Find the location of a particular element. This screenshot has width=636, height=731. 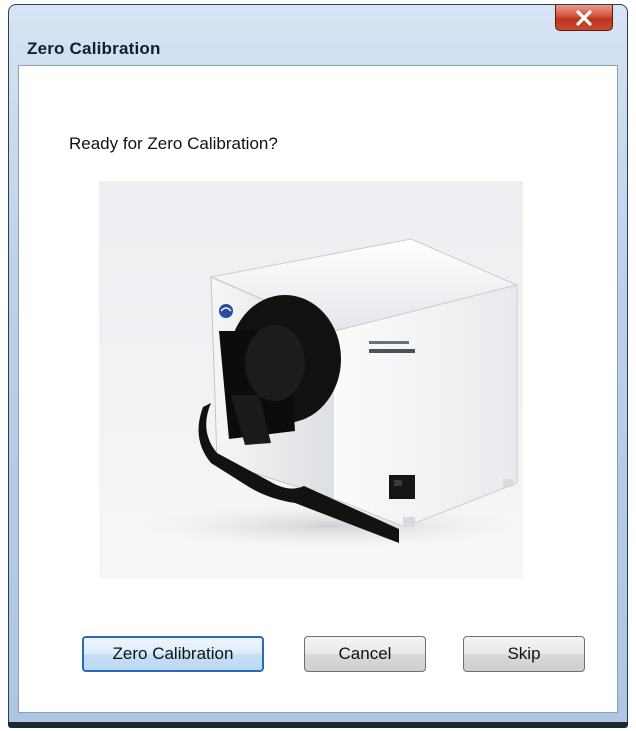

zero-calibration-button: Zero Calibration is located at coordinates (173, 654).